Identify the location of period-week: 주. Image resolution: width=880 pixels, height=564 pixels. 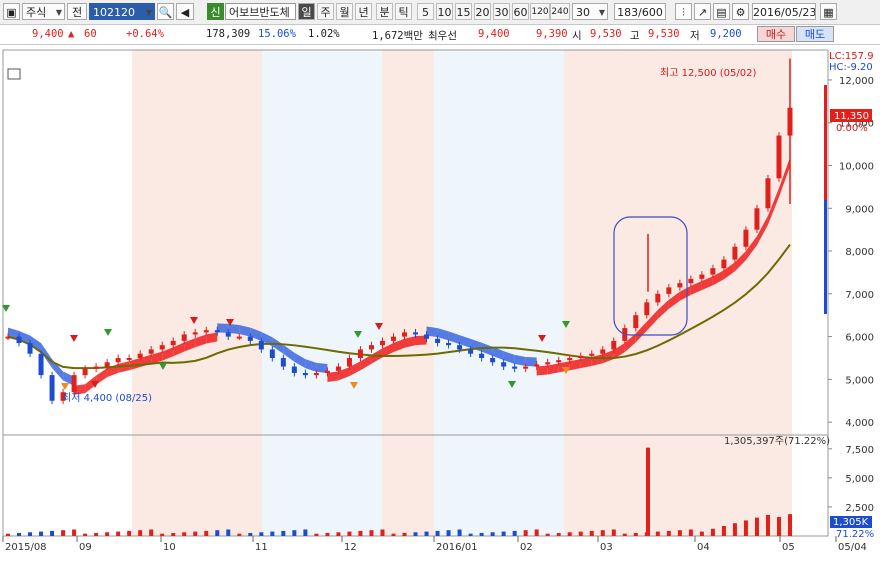
(325, 11).